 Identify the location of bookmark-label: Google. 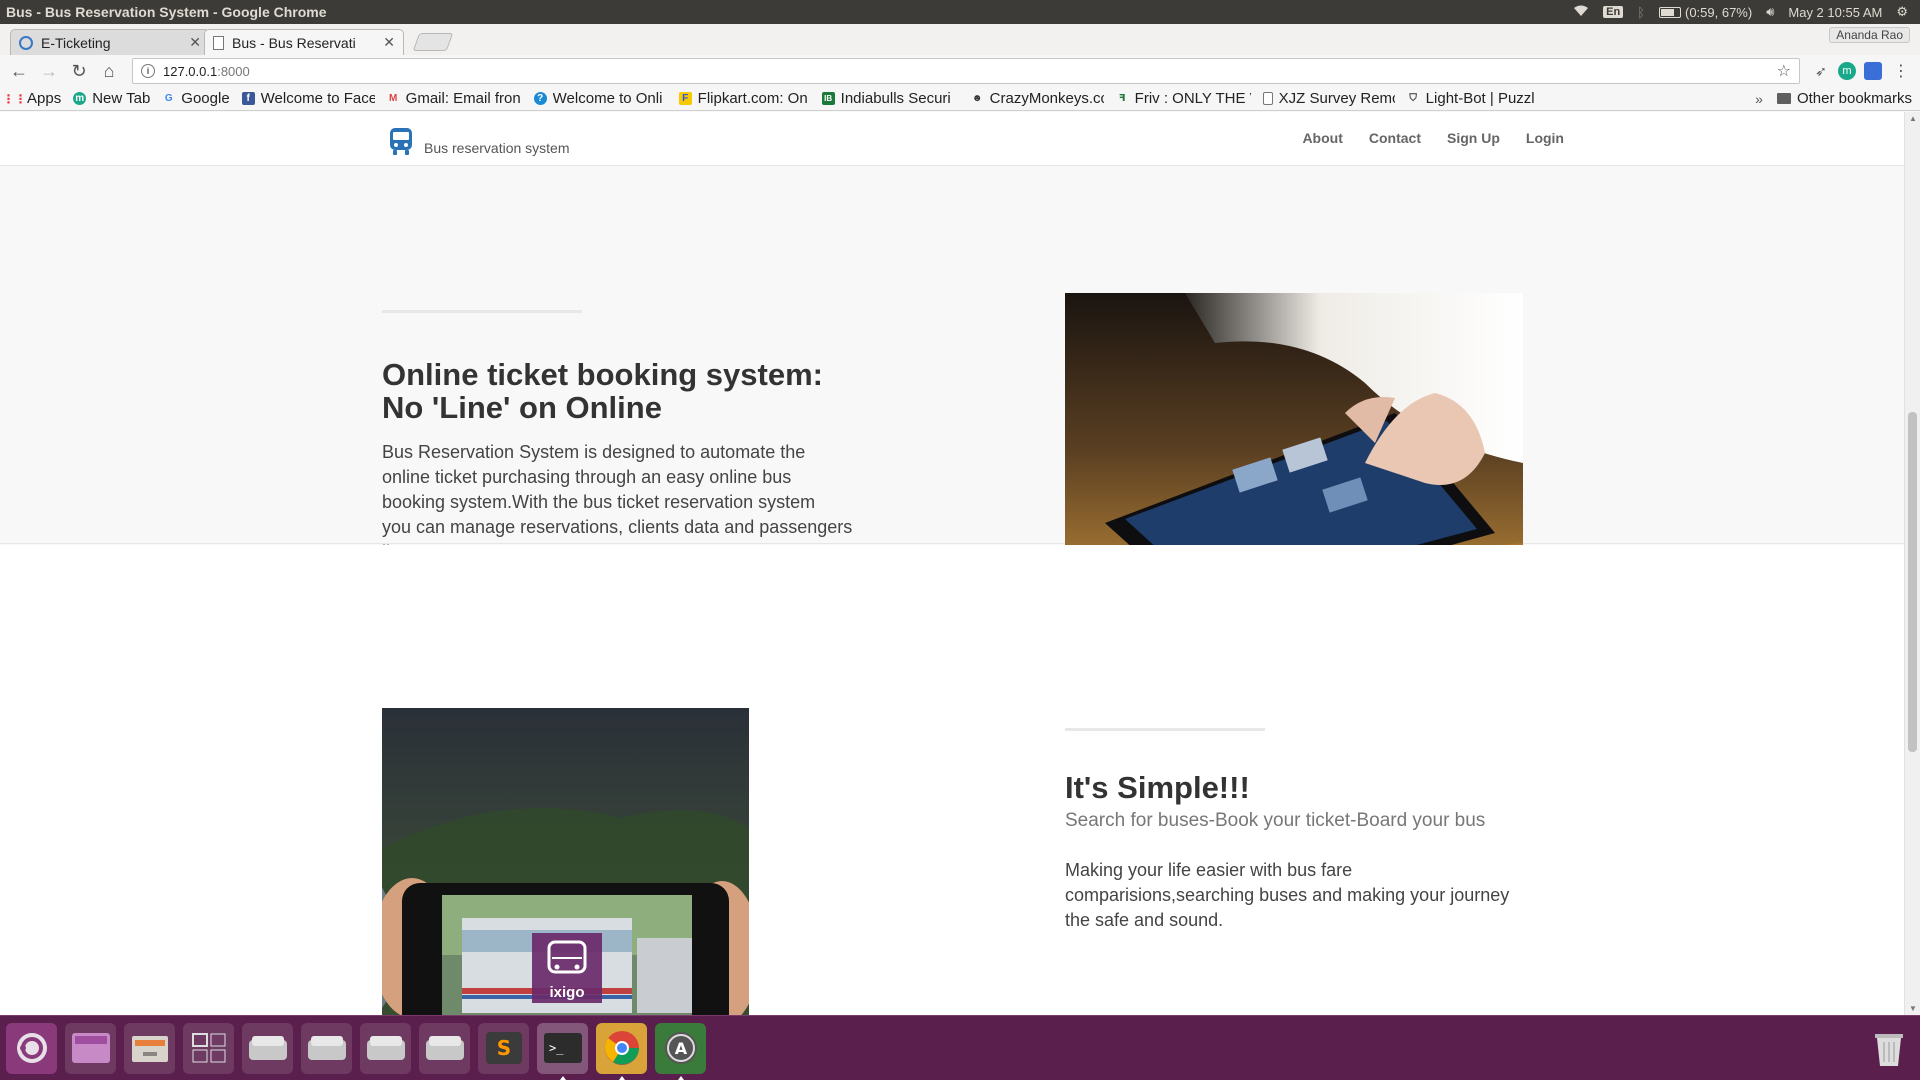
(205, 98).